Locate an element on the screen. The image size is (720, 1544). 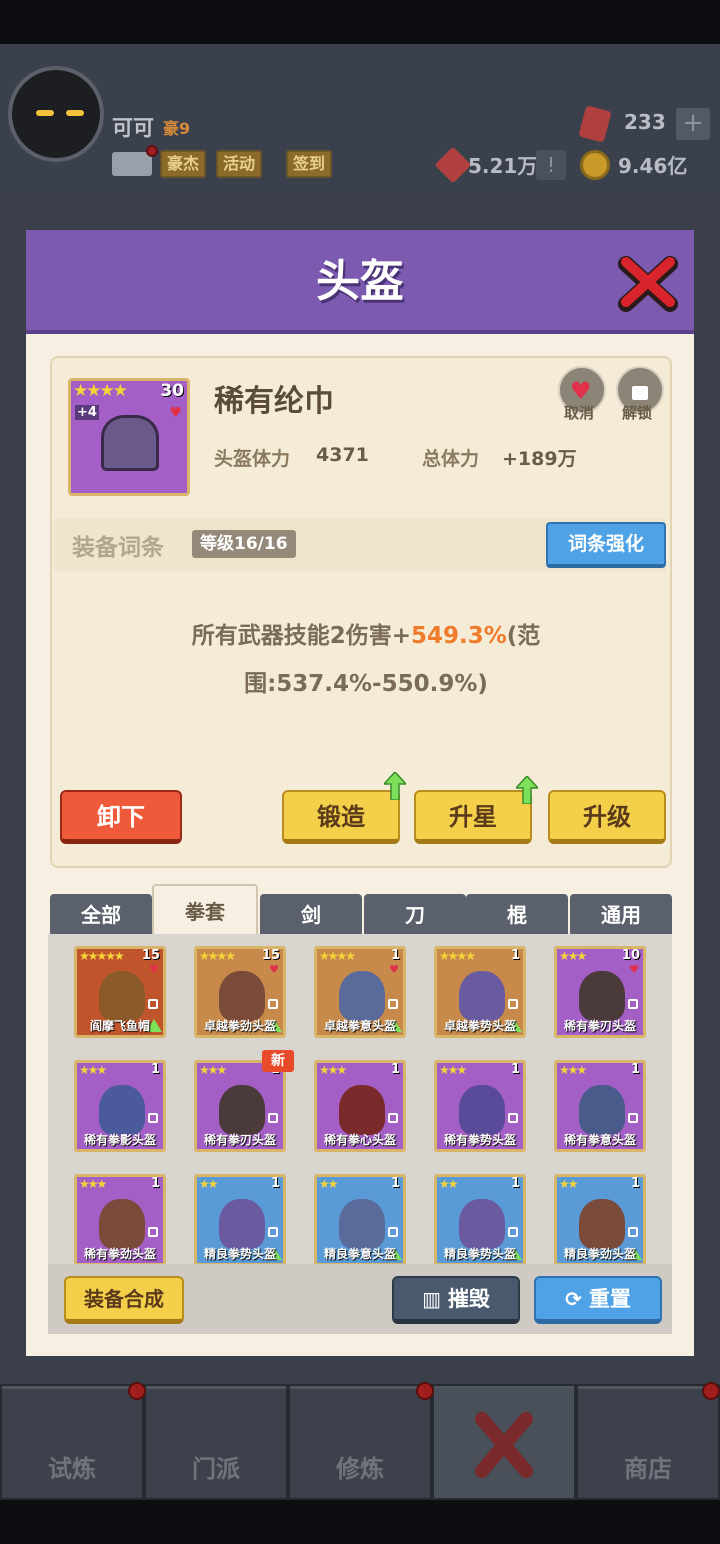
item-plus: +4 is located at coordinates (87, 412).